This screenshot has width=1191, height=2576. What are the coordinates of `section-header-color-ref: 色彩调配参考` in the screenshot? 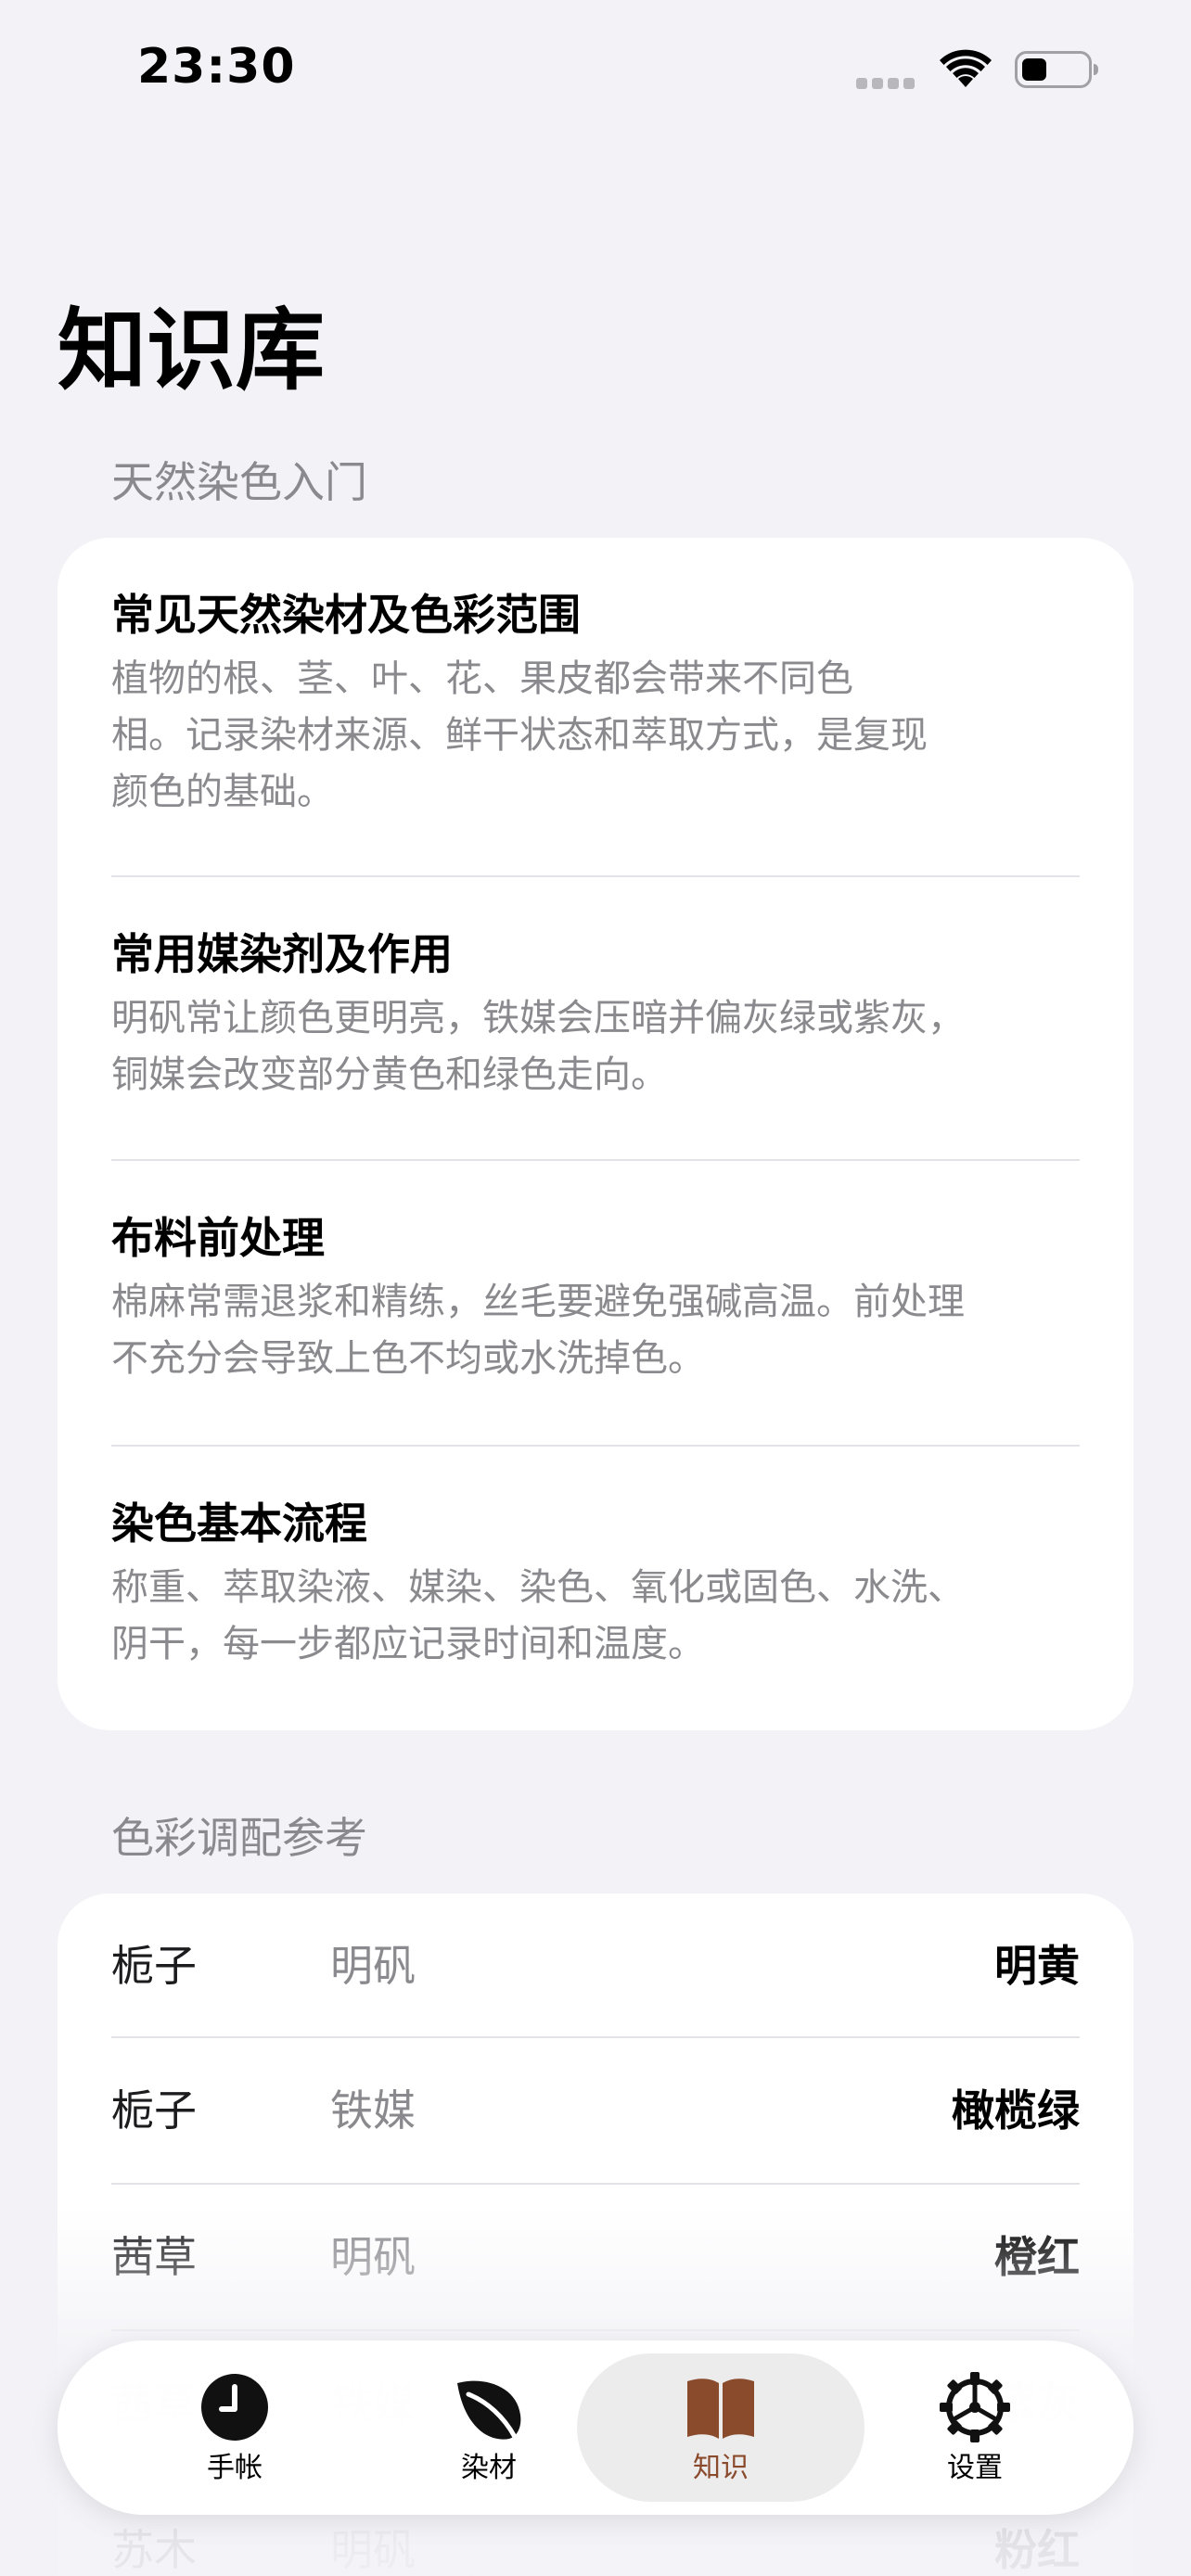 It's located at (239, 1838).